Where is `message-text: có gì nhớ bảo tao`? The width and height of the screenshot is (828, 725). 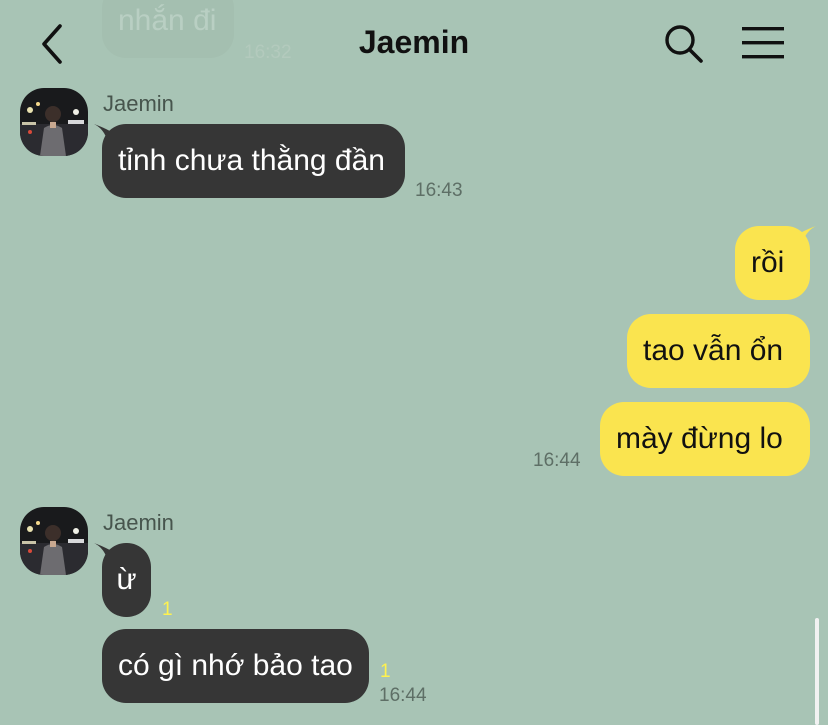
message-text: có gì nhớ bảo tao is located at coordinates (235, 665).